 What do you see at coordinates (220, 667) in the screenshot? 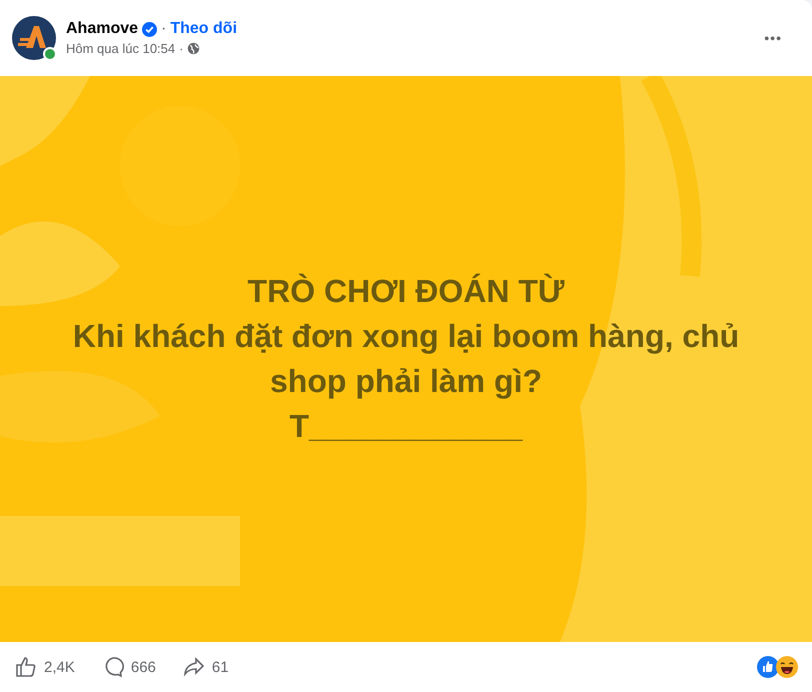
I see `share-count: 61` at bounding box center [220, 667].